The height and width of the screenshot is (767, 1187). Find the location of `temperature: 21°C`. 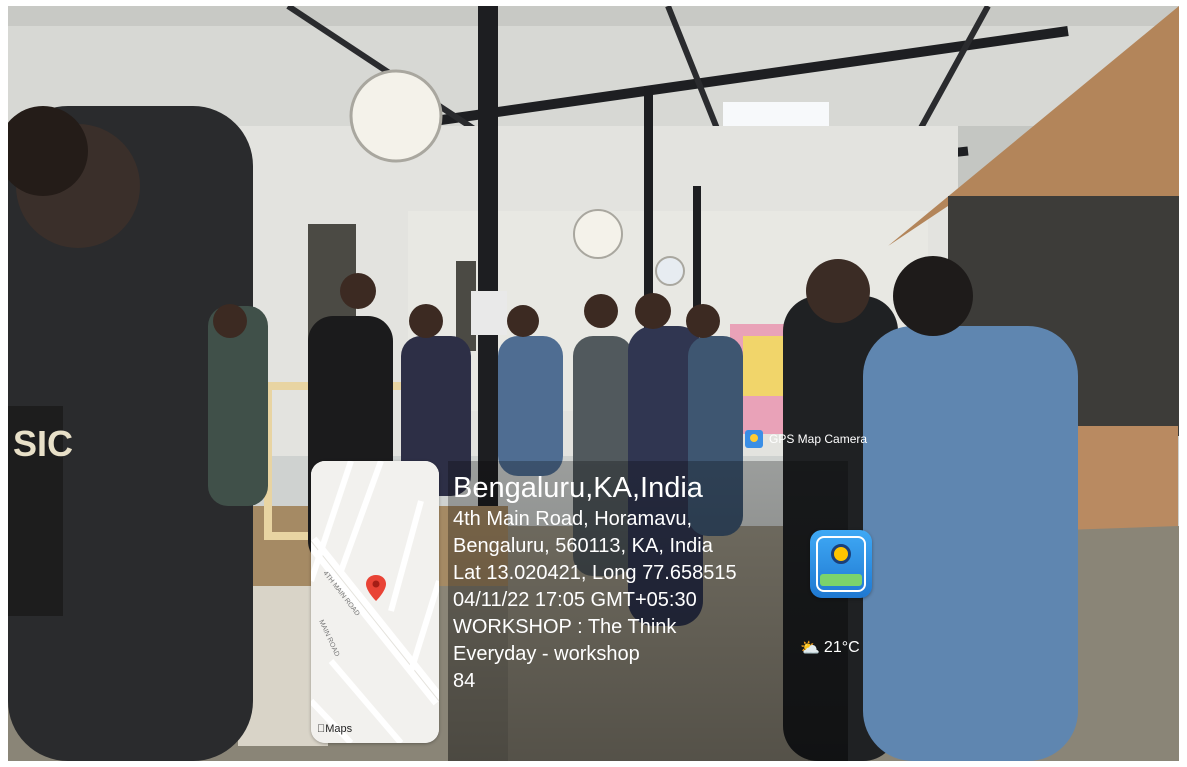

temperature: 21°C is located at coordinates (841, 647).